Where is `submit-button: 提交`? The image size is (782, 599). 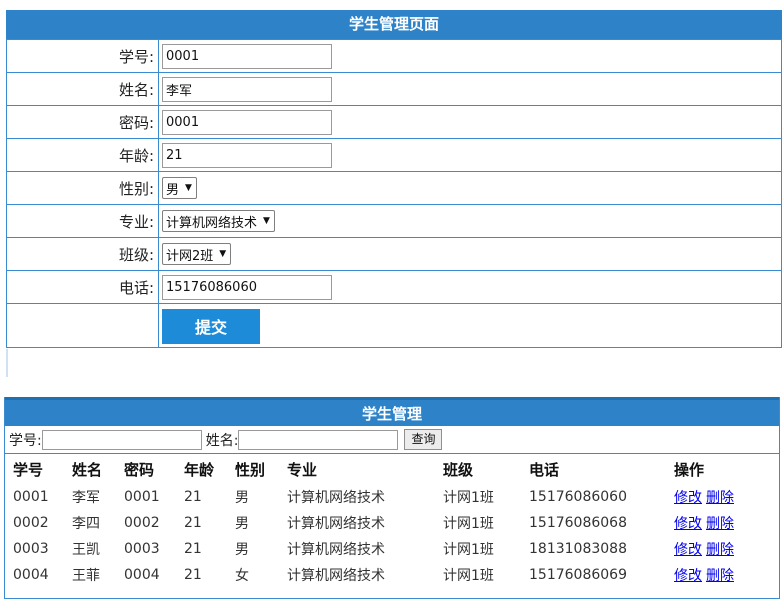 submit-button: 提交 is located at coordinates (211, 326).